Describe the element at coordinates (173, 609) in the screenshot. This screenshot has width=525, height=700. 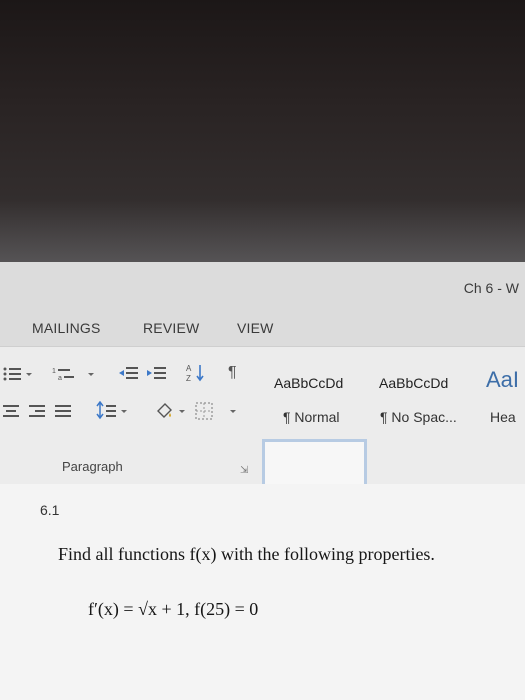
I see `formula-text: f′(x) = √x + 1, f(25) = 0` at that location.